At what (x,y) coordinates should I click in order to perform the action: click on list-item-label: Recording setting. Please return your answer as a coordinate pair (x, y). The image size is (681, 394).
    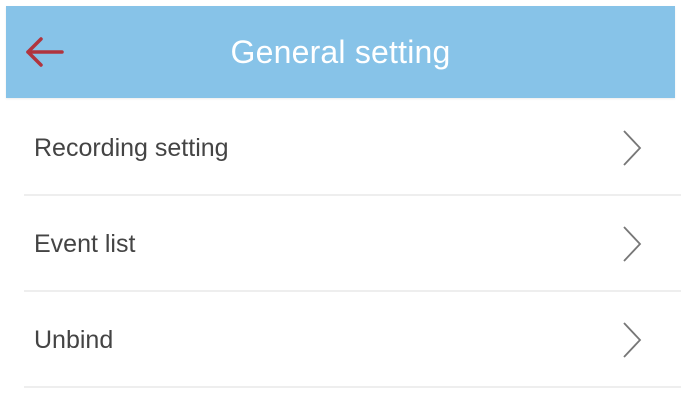
    Looking at the image, I should click on (131, 148).